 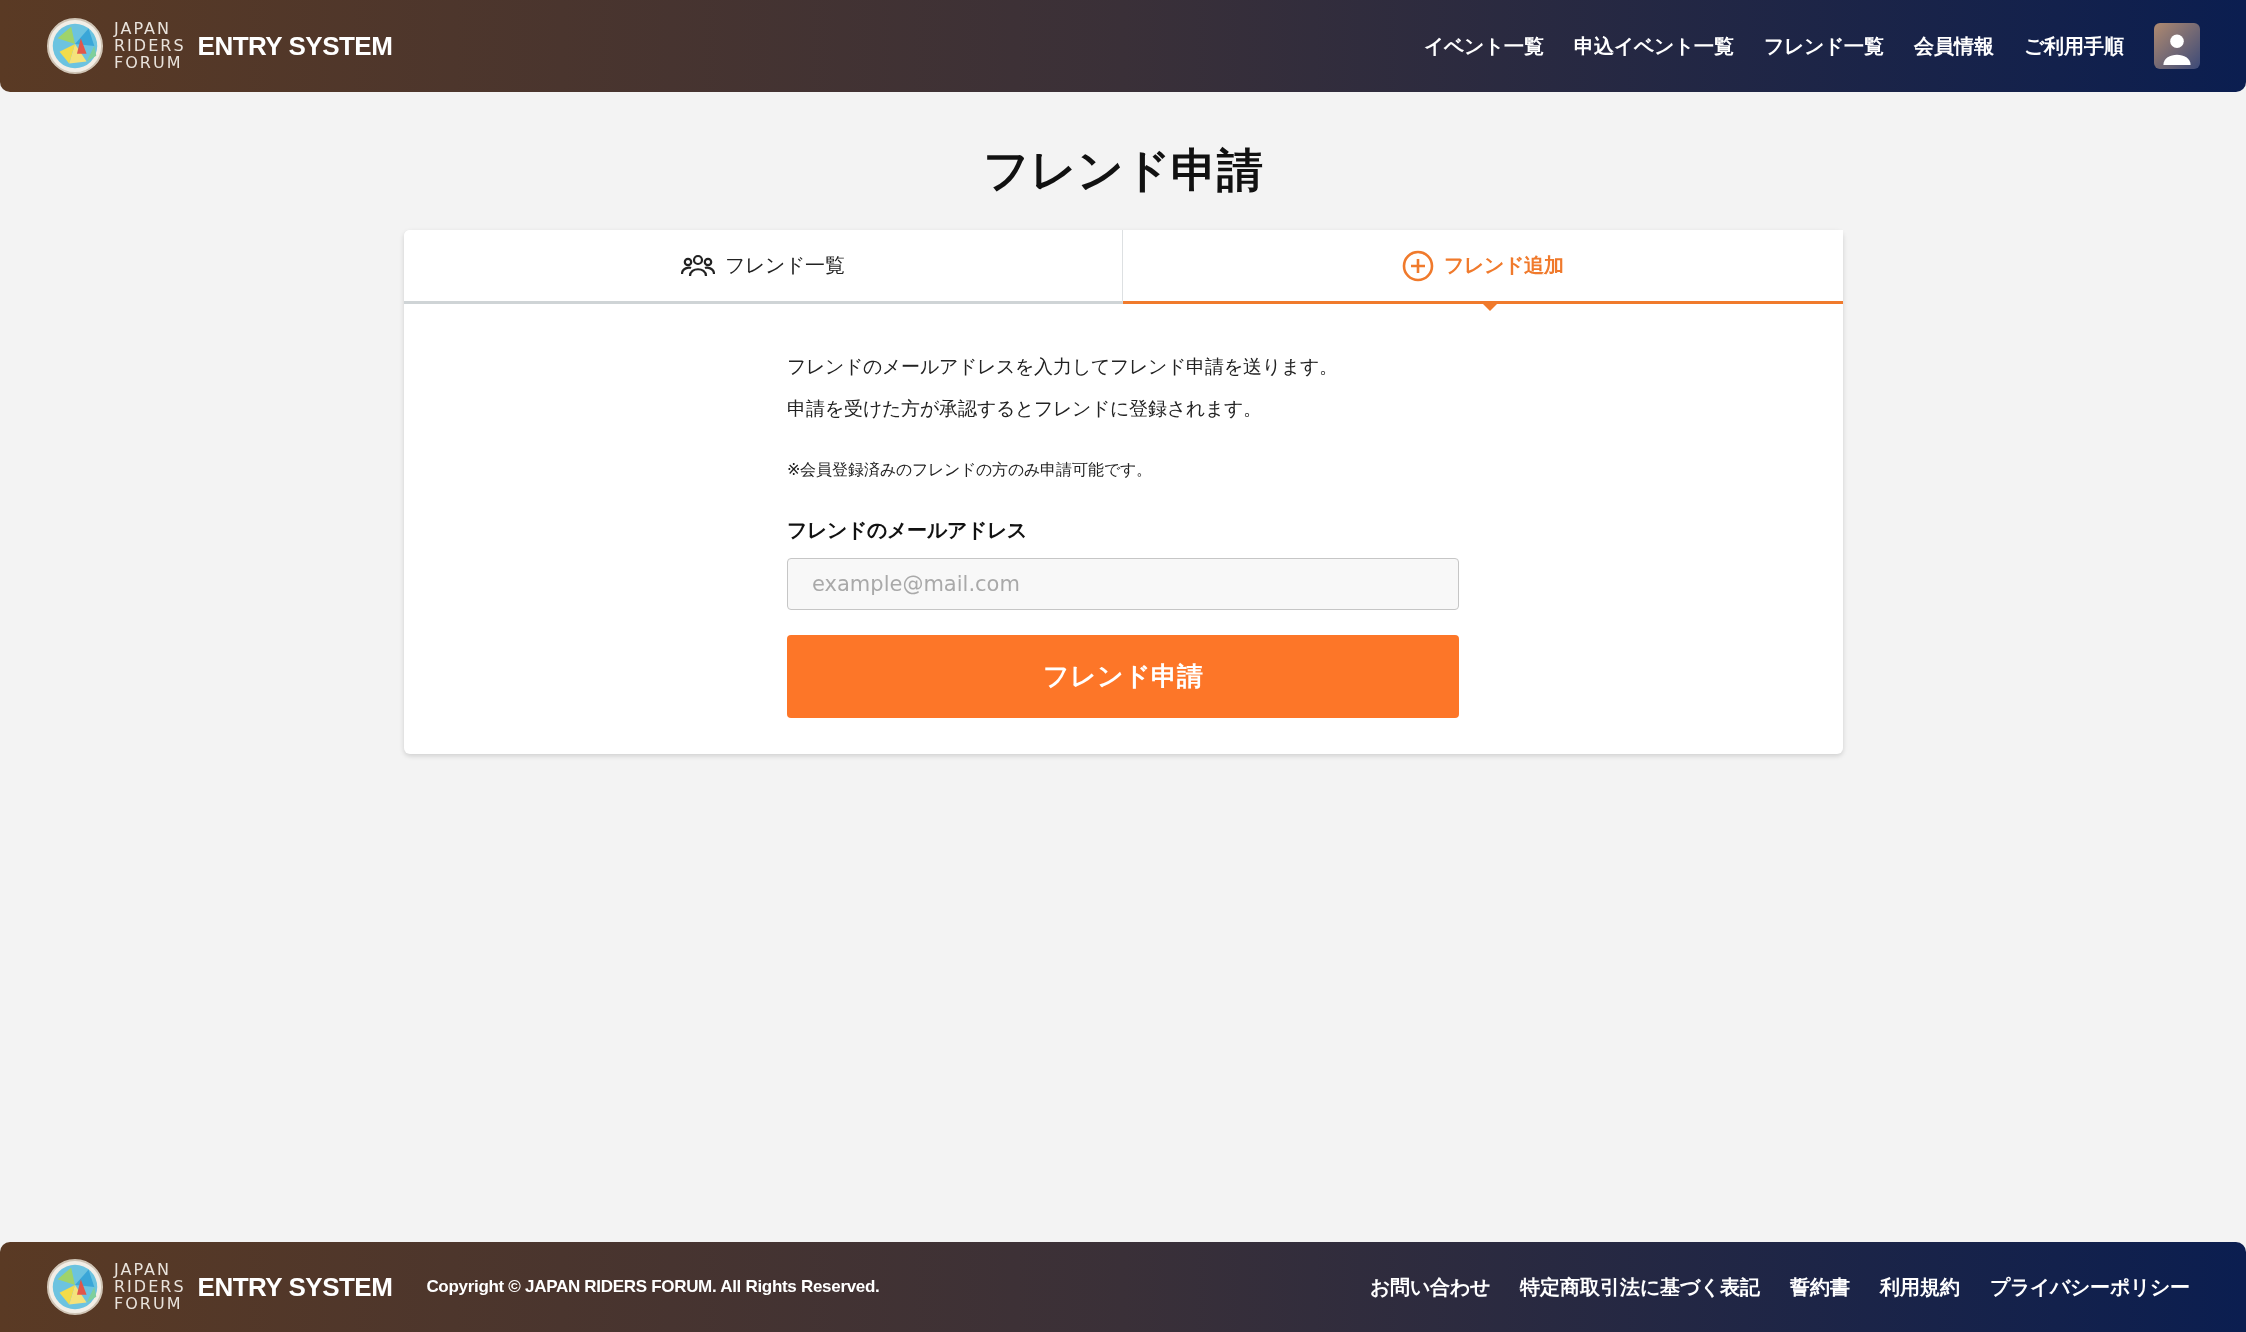 What do you see at coordinates (1025, 408) in the screenshot?
I see `intro-text: 申請を受けた方が承認するとフレンドに登録されます。` at bounding box center [1025, 408].